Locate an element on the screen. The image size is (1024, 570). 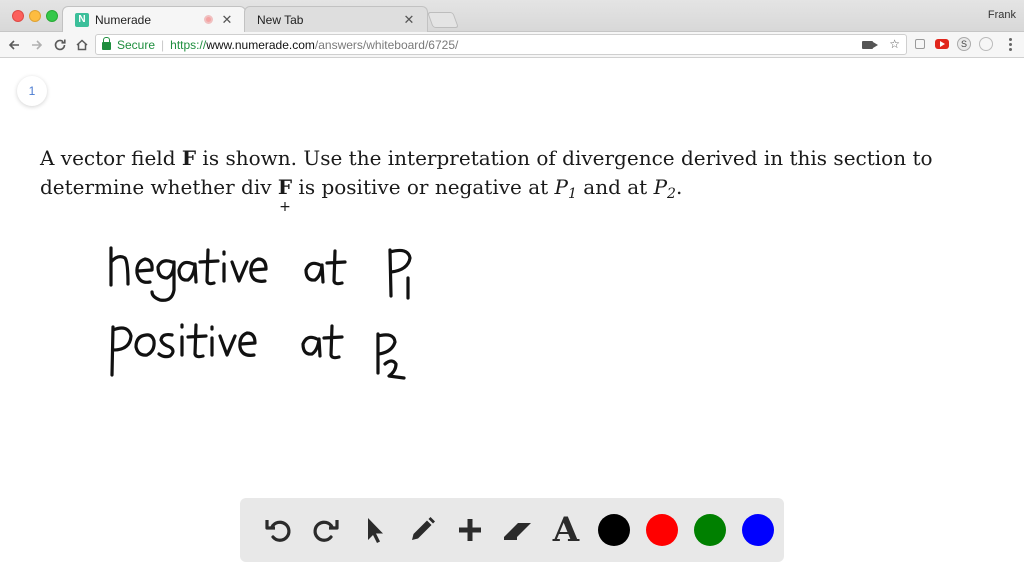
pencil-button is located at coordinates (422, 530).